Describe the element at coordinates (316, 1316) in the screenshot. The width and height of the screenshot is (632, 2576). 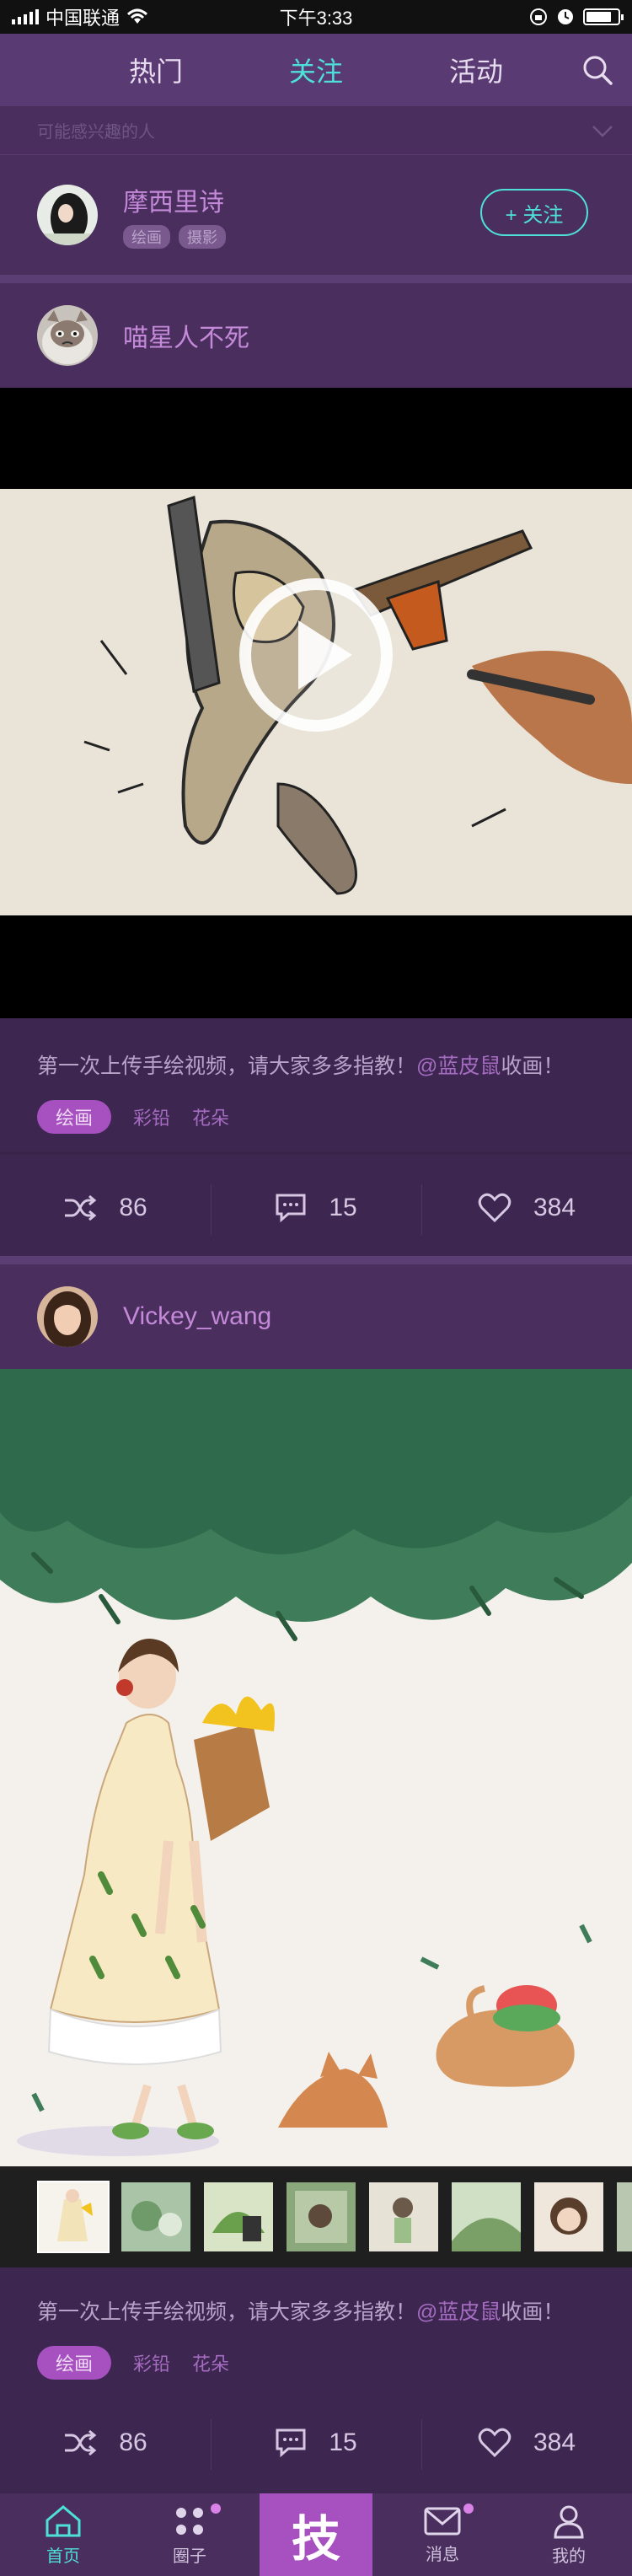
I see `post-header: Vickey_wang` at that location.